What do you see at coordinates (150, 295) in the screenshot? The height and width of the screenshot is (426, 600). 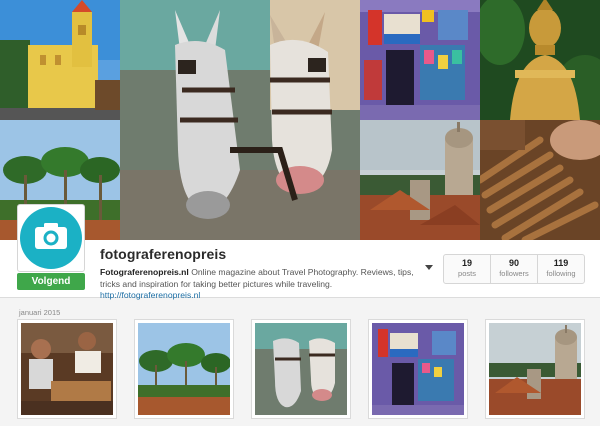 I see `bio-website-link: http://fotograferenopreis.nl` at bounding box center [150, 295].